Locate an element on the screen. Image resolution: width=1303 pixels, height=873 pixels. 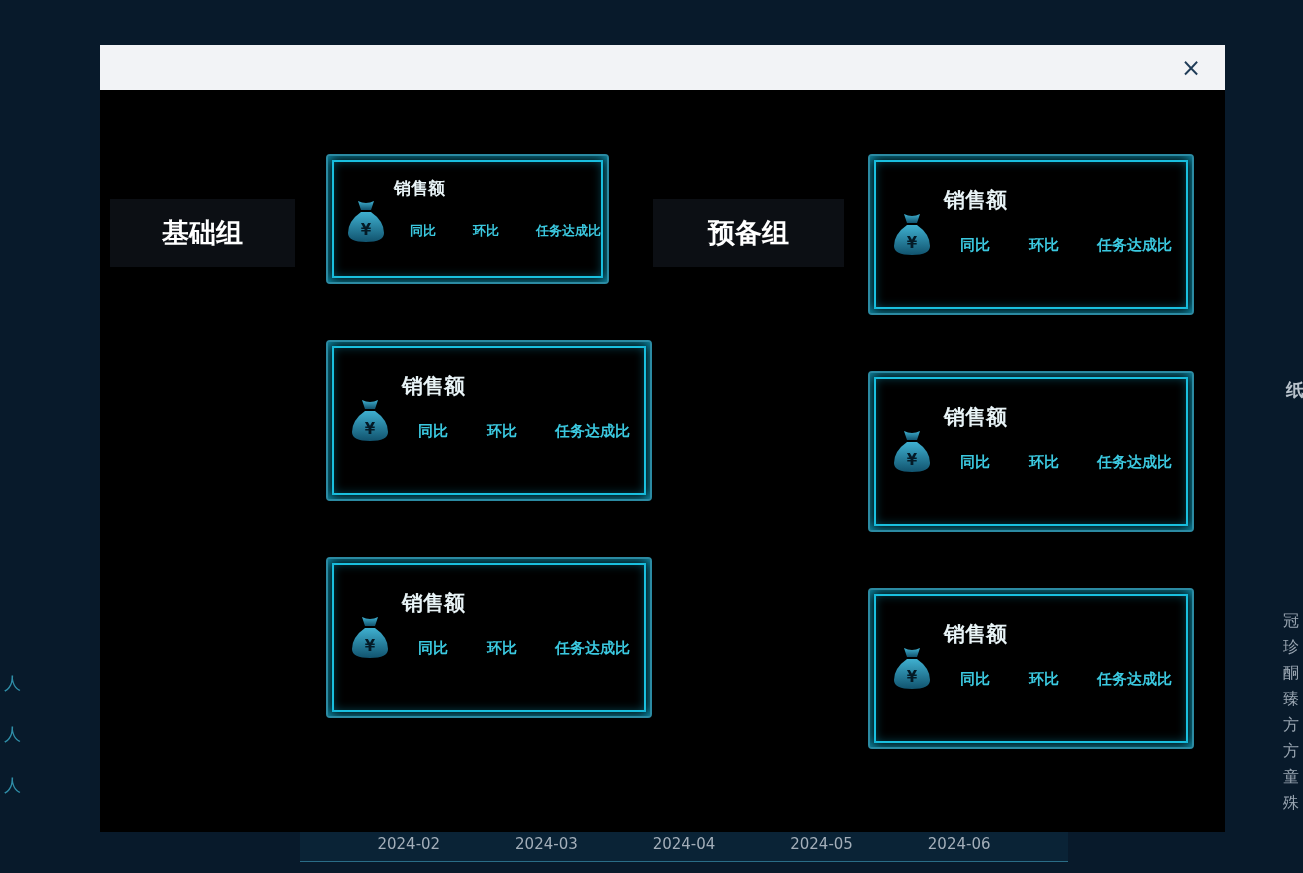
table-cell: 臻 is located at coordinates (1291, 699).